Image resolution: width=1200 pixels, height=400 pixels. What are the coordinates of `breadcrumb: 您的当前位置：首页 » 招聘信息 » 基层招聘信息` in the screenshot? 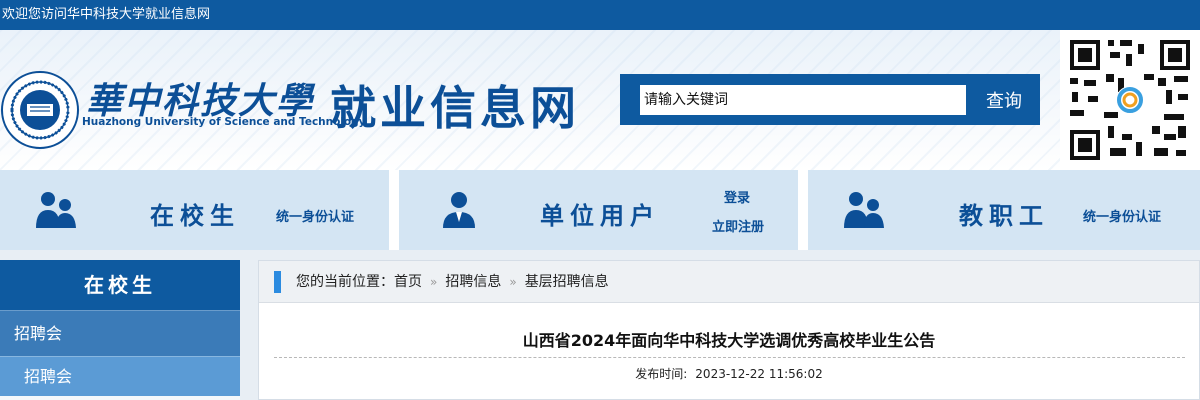 It's located at (729, 282).